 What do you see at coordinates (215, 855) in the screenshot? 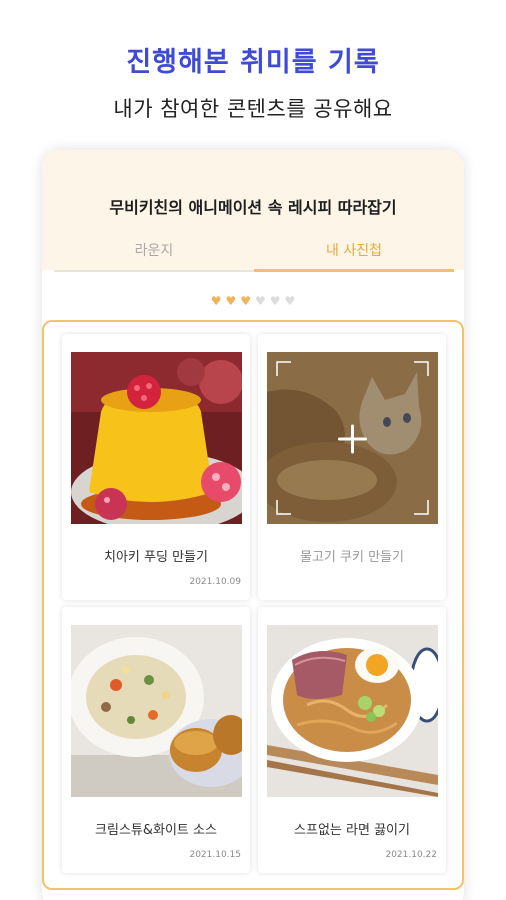
I see `card-date: 2021.10.15` at bounding box center [215, 855].